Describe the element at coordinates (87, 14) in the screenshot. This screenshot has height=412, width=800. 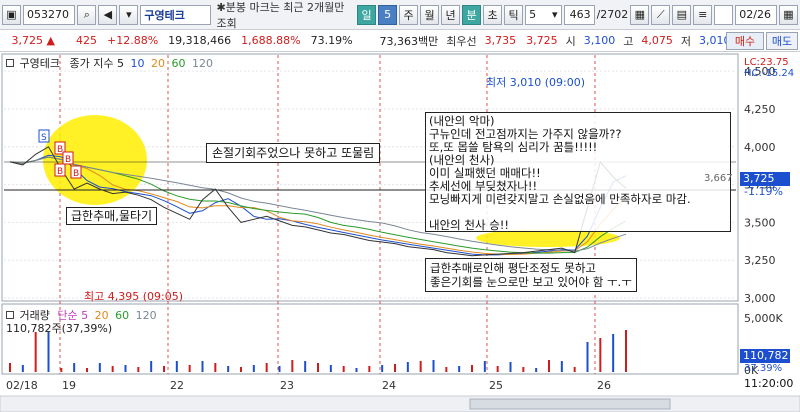
I see `search-icon: ⌕` at that location.